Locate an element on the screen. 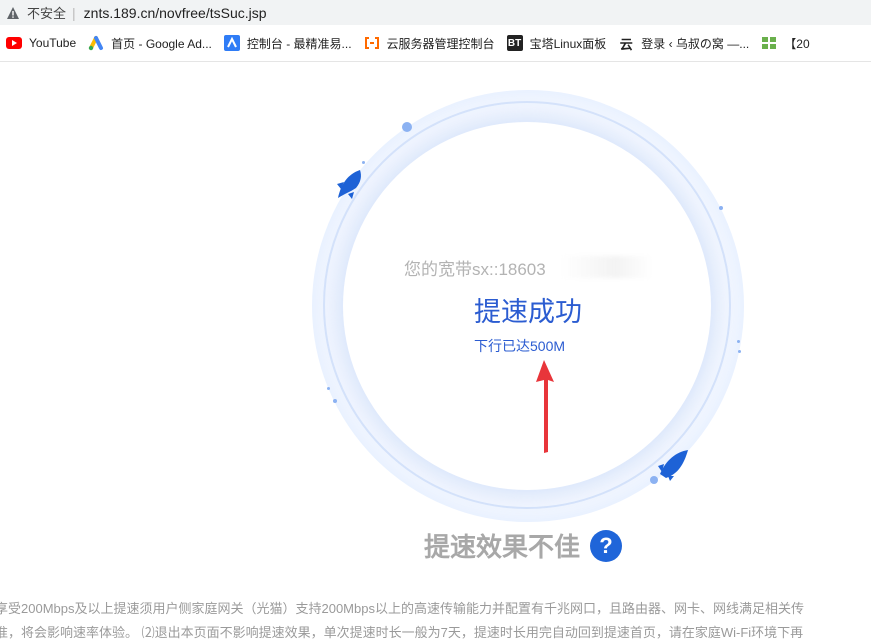 The image size is (871, 641). redaction-mask is located at coordinates (606, 267).